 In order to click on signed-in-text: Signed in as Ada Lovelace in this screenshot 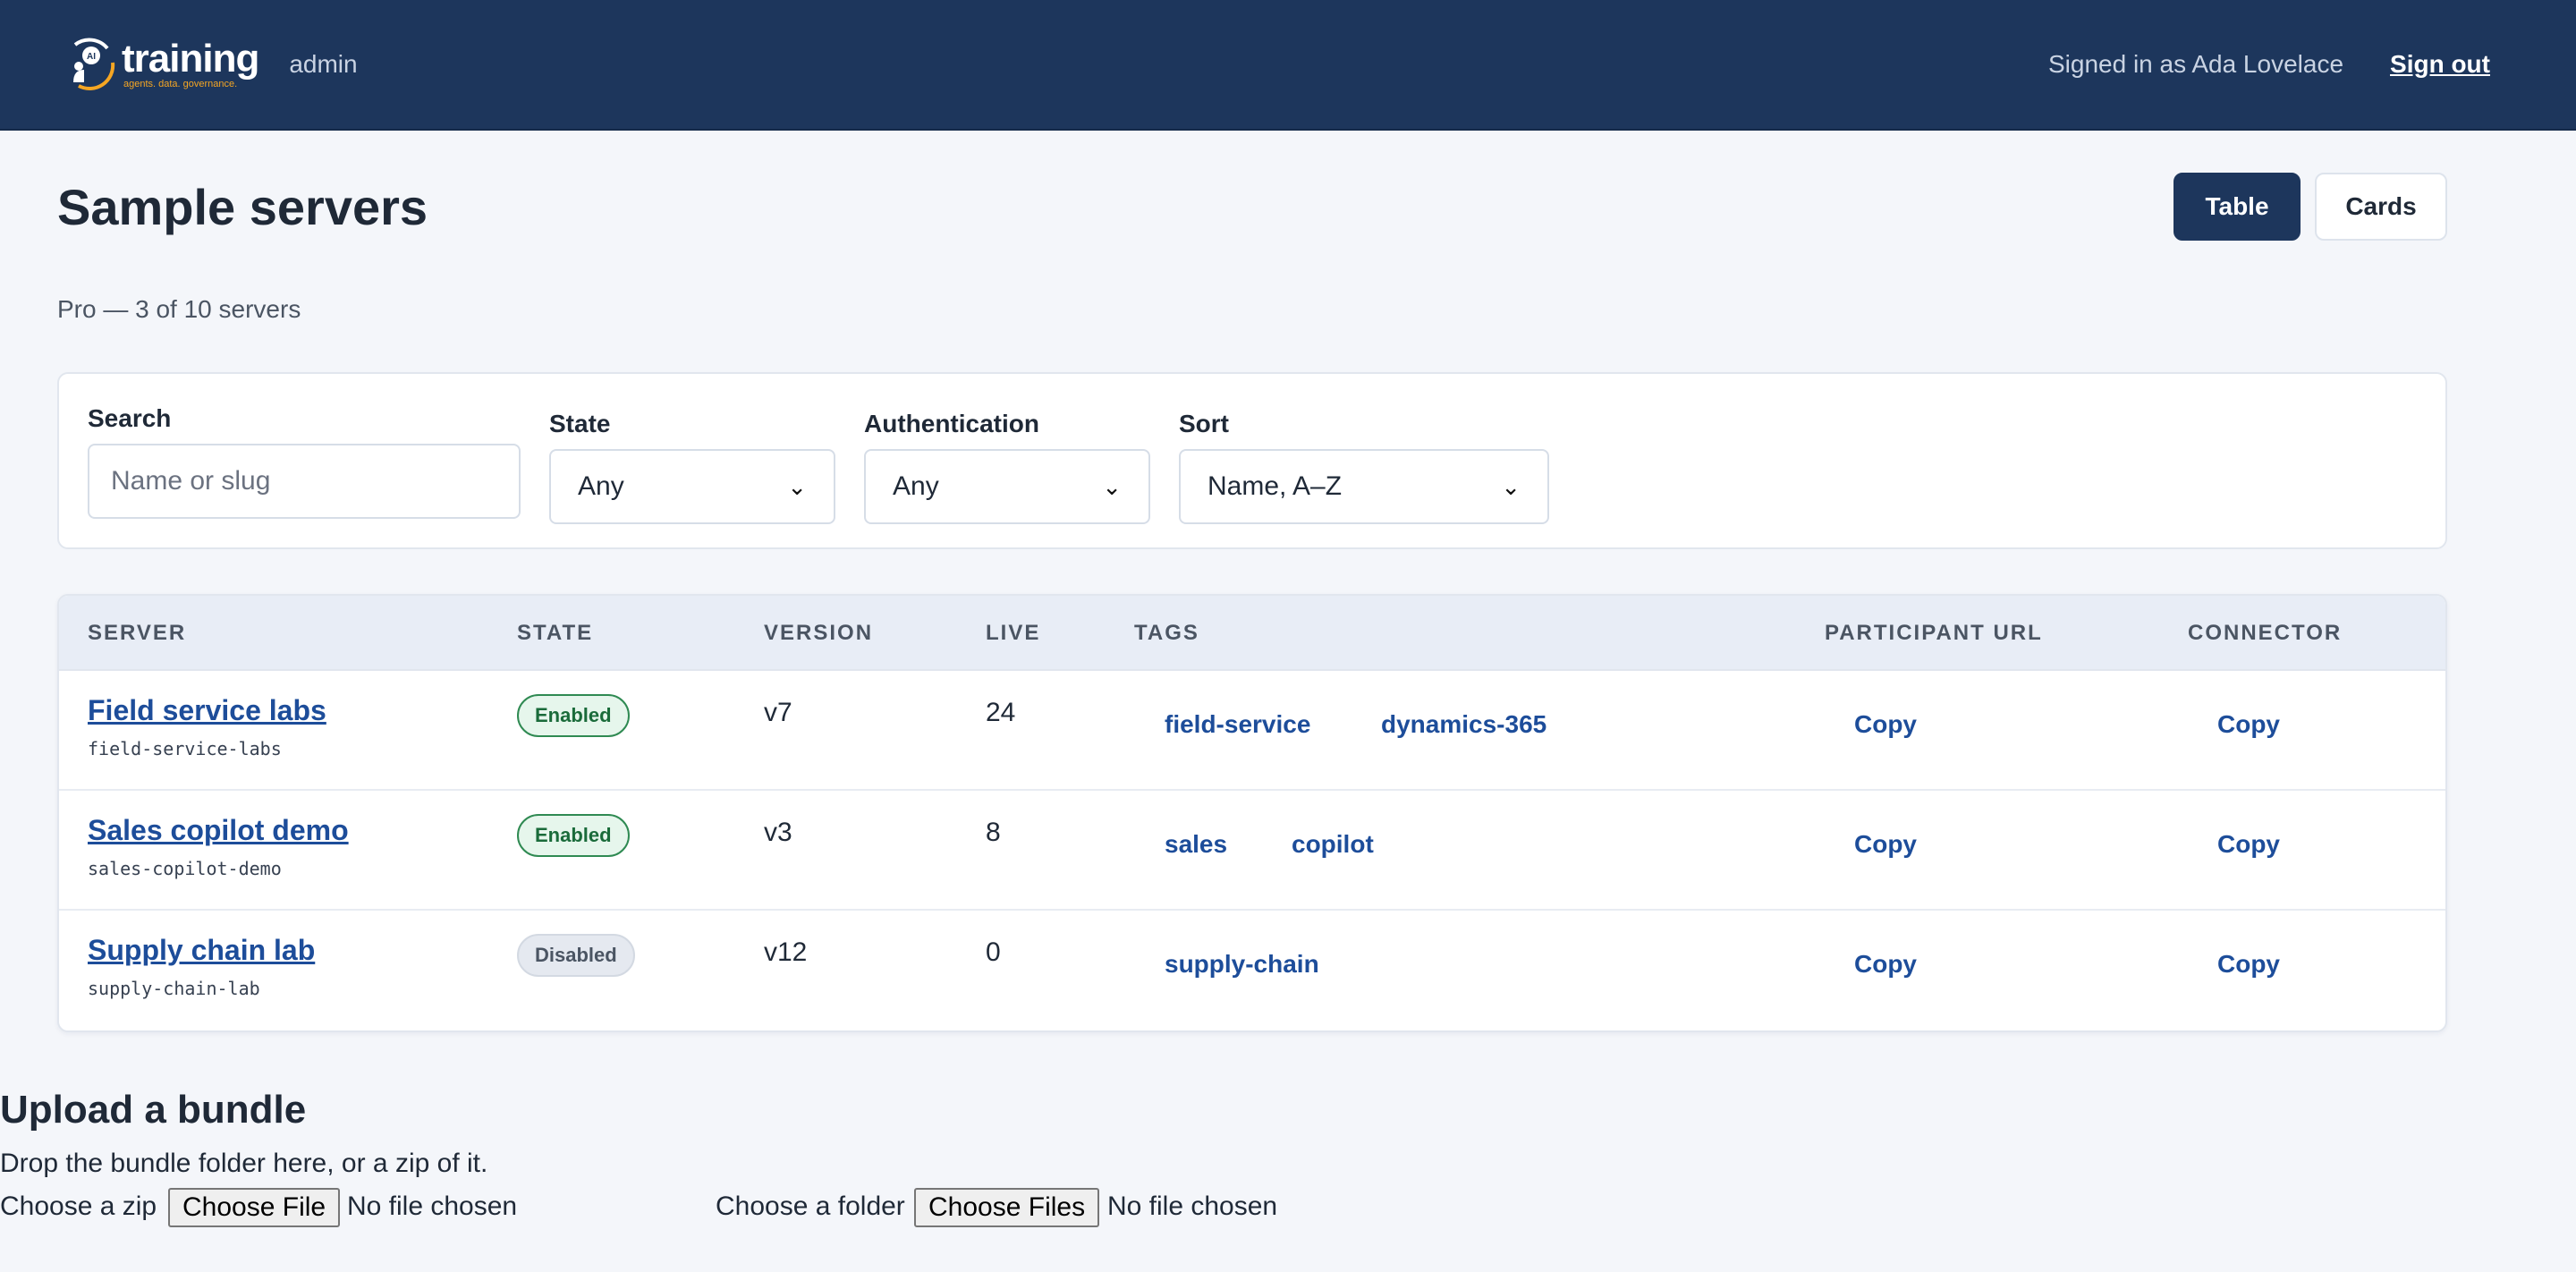, I will do `click(2195, 64)`.